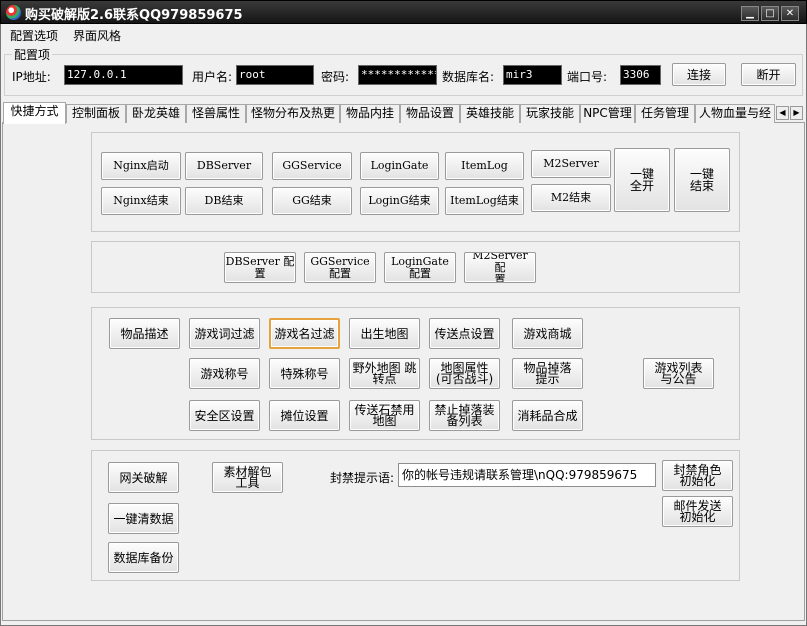  What do you see at coordinates (260, 273) in the screenshot?
I see `dbserver-config-label-2: 置` at bounding box center [260, 273].